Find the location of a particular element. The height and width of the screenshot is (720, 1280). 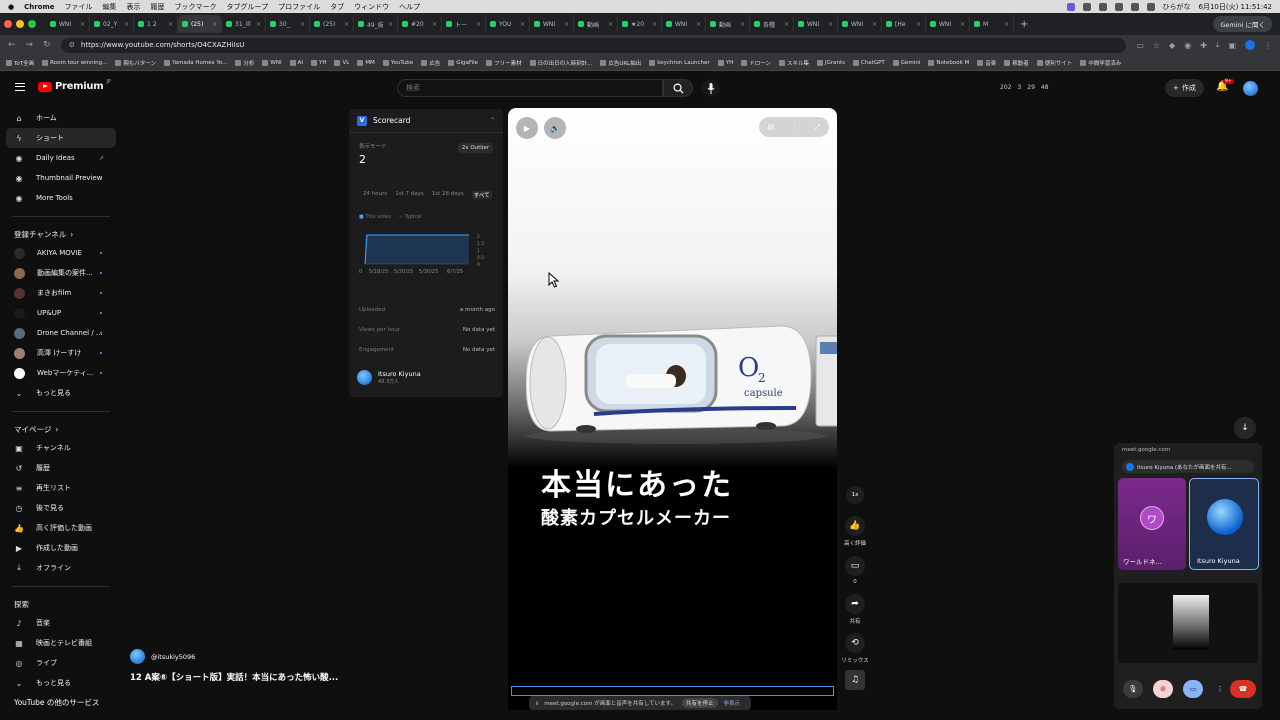

bookmark-item: 便利サイト is located at coordinates (1054, 63).